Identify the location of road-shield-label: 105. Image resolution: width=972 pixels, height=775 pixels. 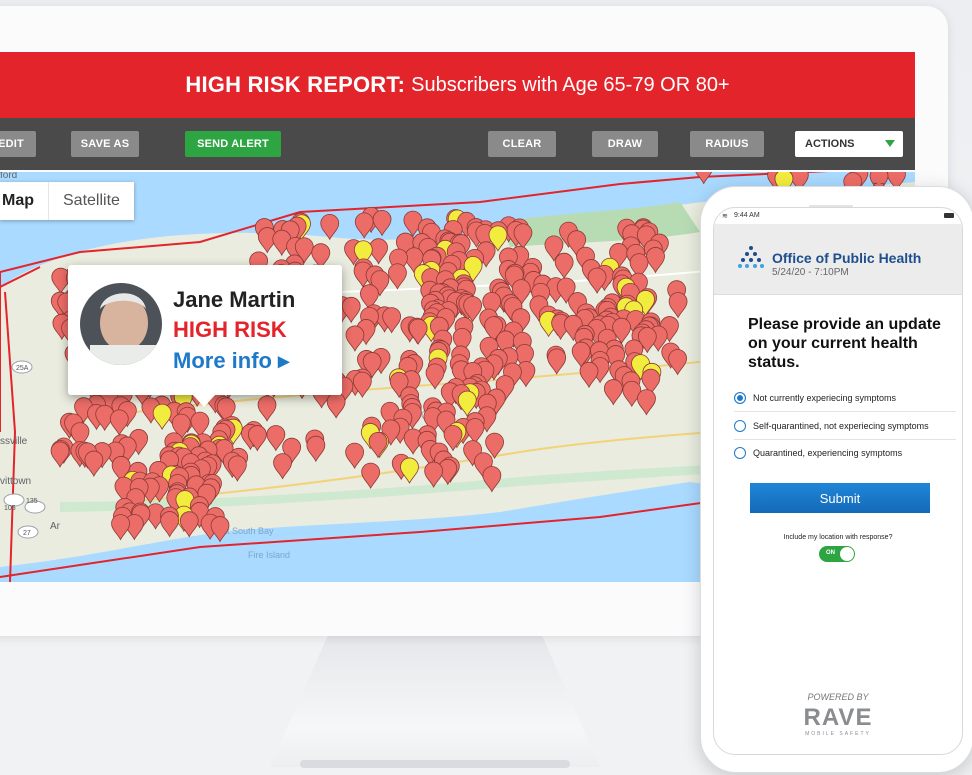
(10, 508).